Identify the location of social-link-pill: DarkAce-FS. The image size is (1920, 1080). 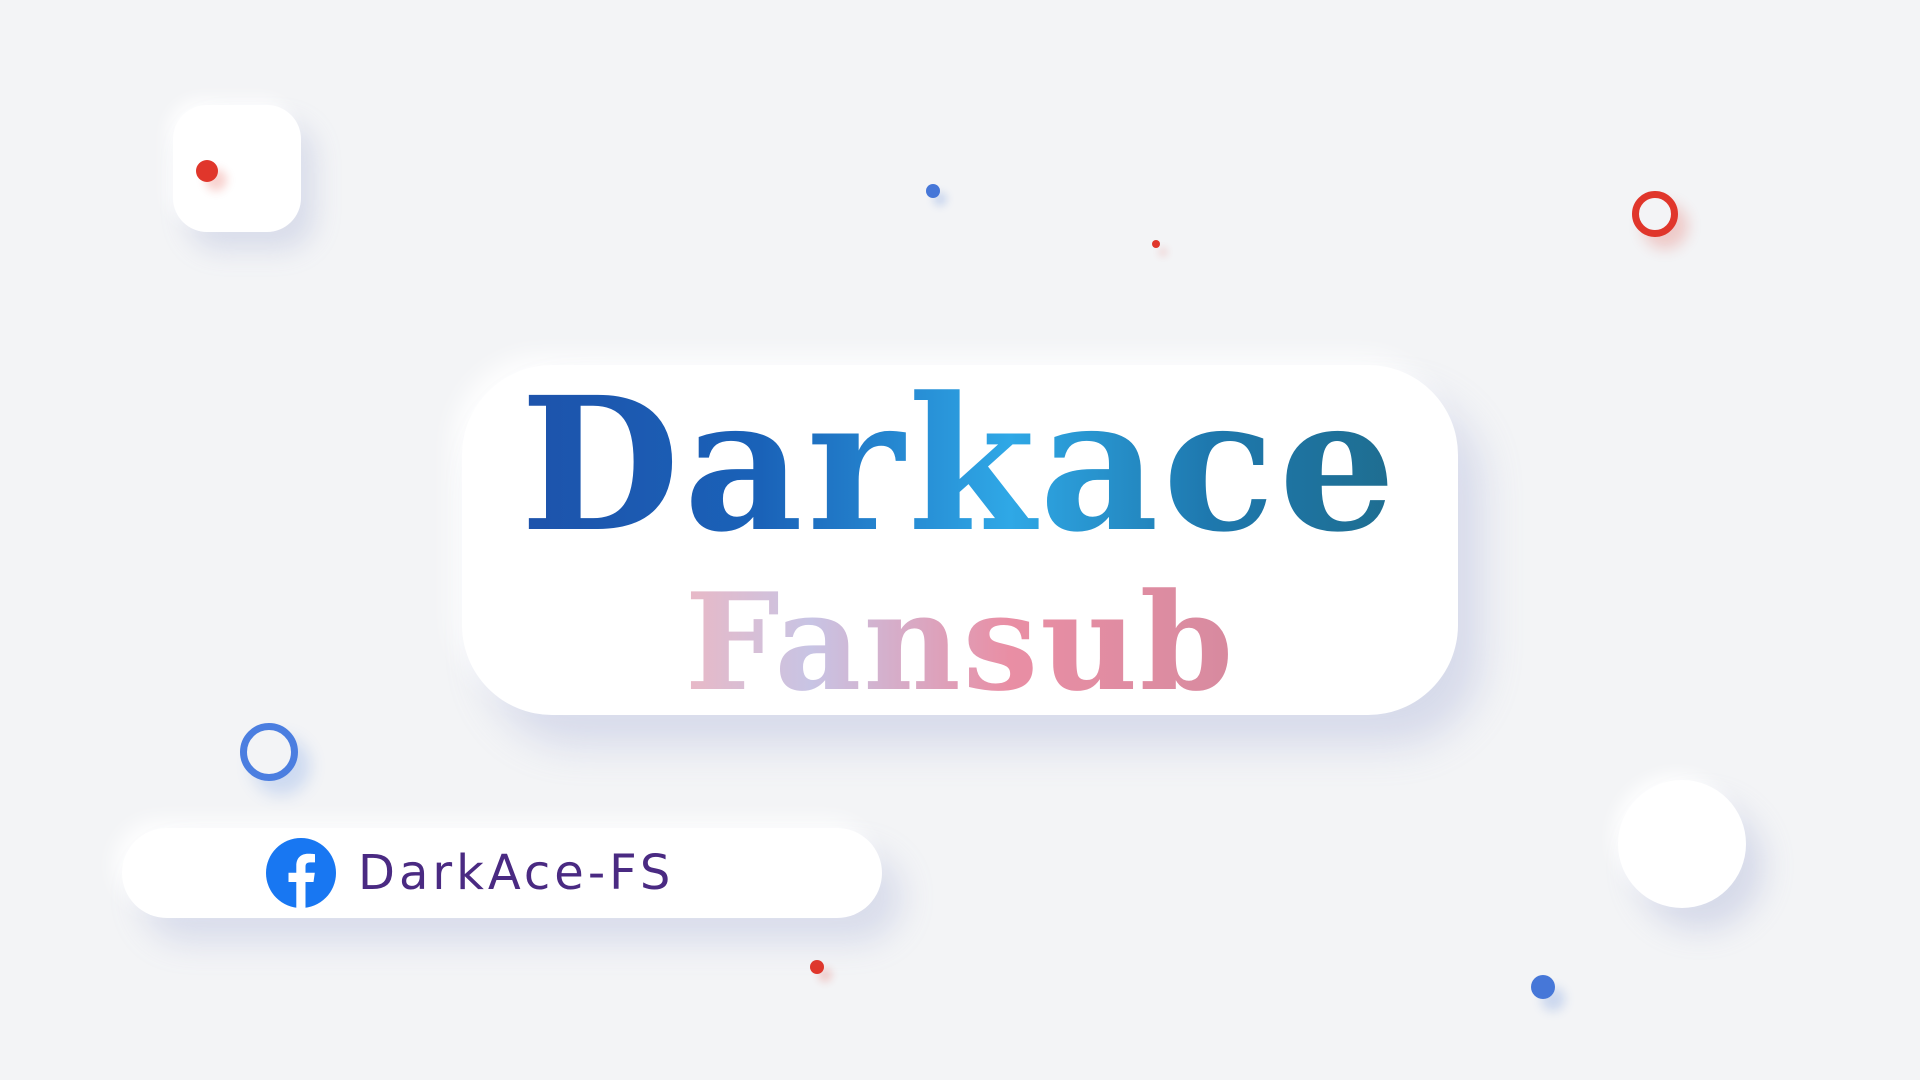
(502, 873).